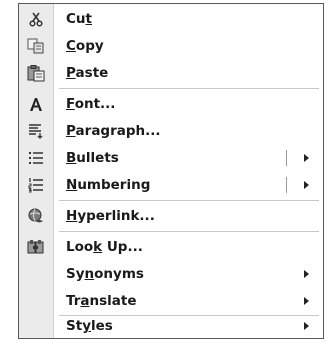 This screenshot has height=343, width=328. I want to click on menu-item-translate: Translate, so click(171, 301).